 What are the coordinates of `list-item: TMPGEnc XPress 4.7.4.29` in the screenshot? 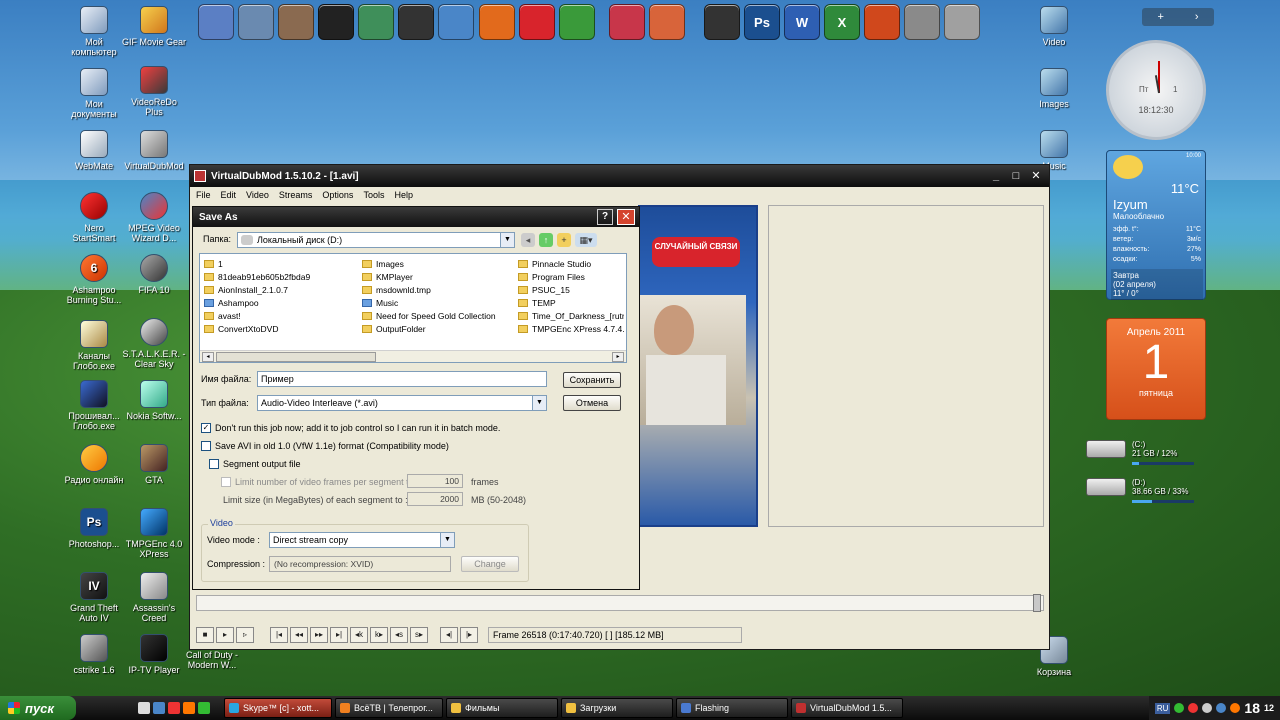 It's located at (571, 328).